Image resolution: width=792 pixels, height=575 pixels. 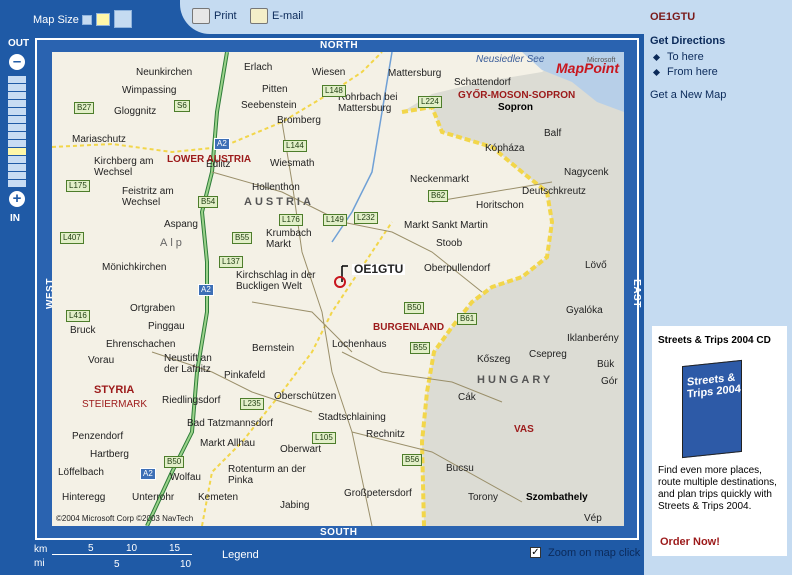 I want to click on new-map-link: Get a New Map, so click(x=688, y=95).